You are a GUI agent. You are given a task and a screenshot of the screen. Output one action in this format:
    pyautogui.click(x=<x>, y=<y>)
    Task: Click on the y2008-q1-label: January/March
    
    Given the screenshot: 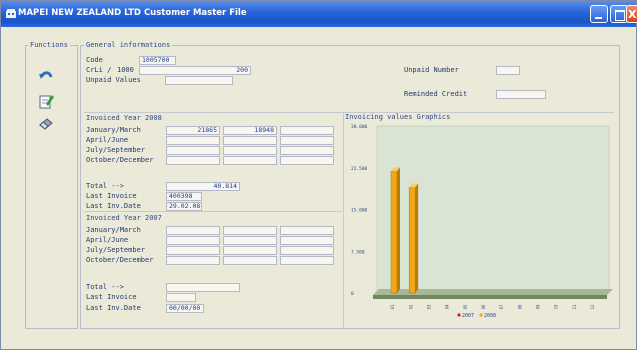 What is the action you would take?
    pyautogui.click(x=113, y=130)
    